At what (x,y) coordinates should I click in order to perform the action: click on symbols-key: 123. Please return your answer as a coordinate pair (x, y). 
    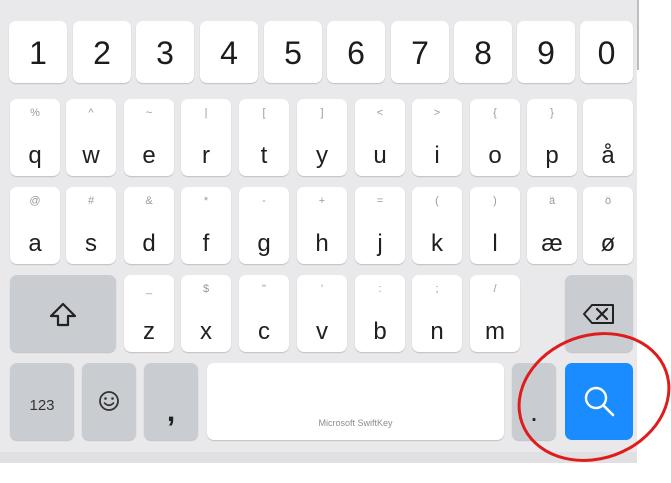
    Looking at the image, I should click on (42, 401).